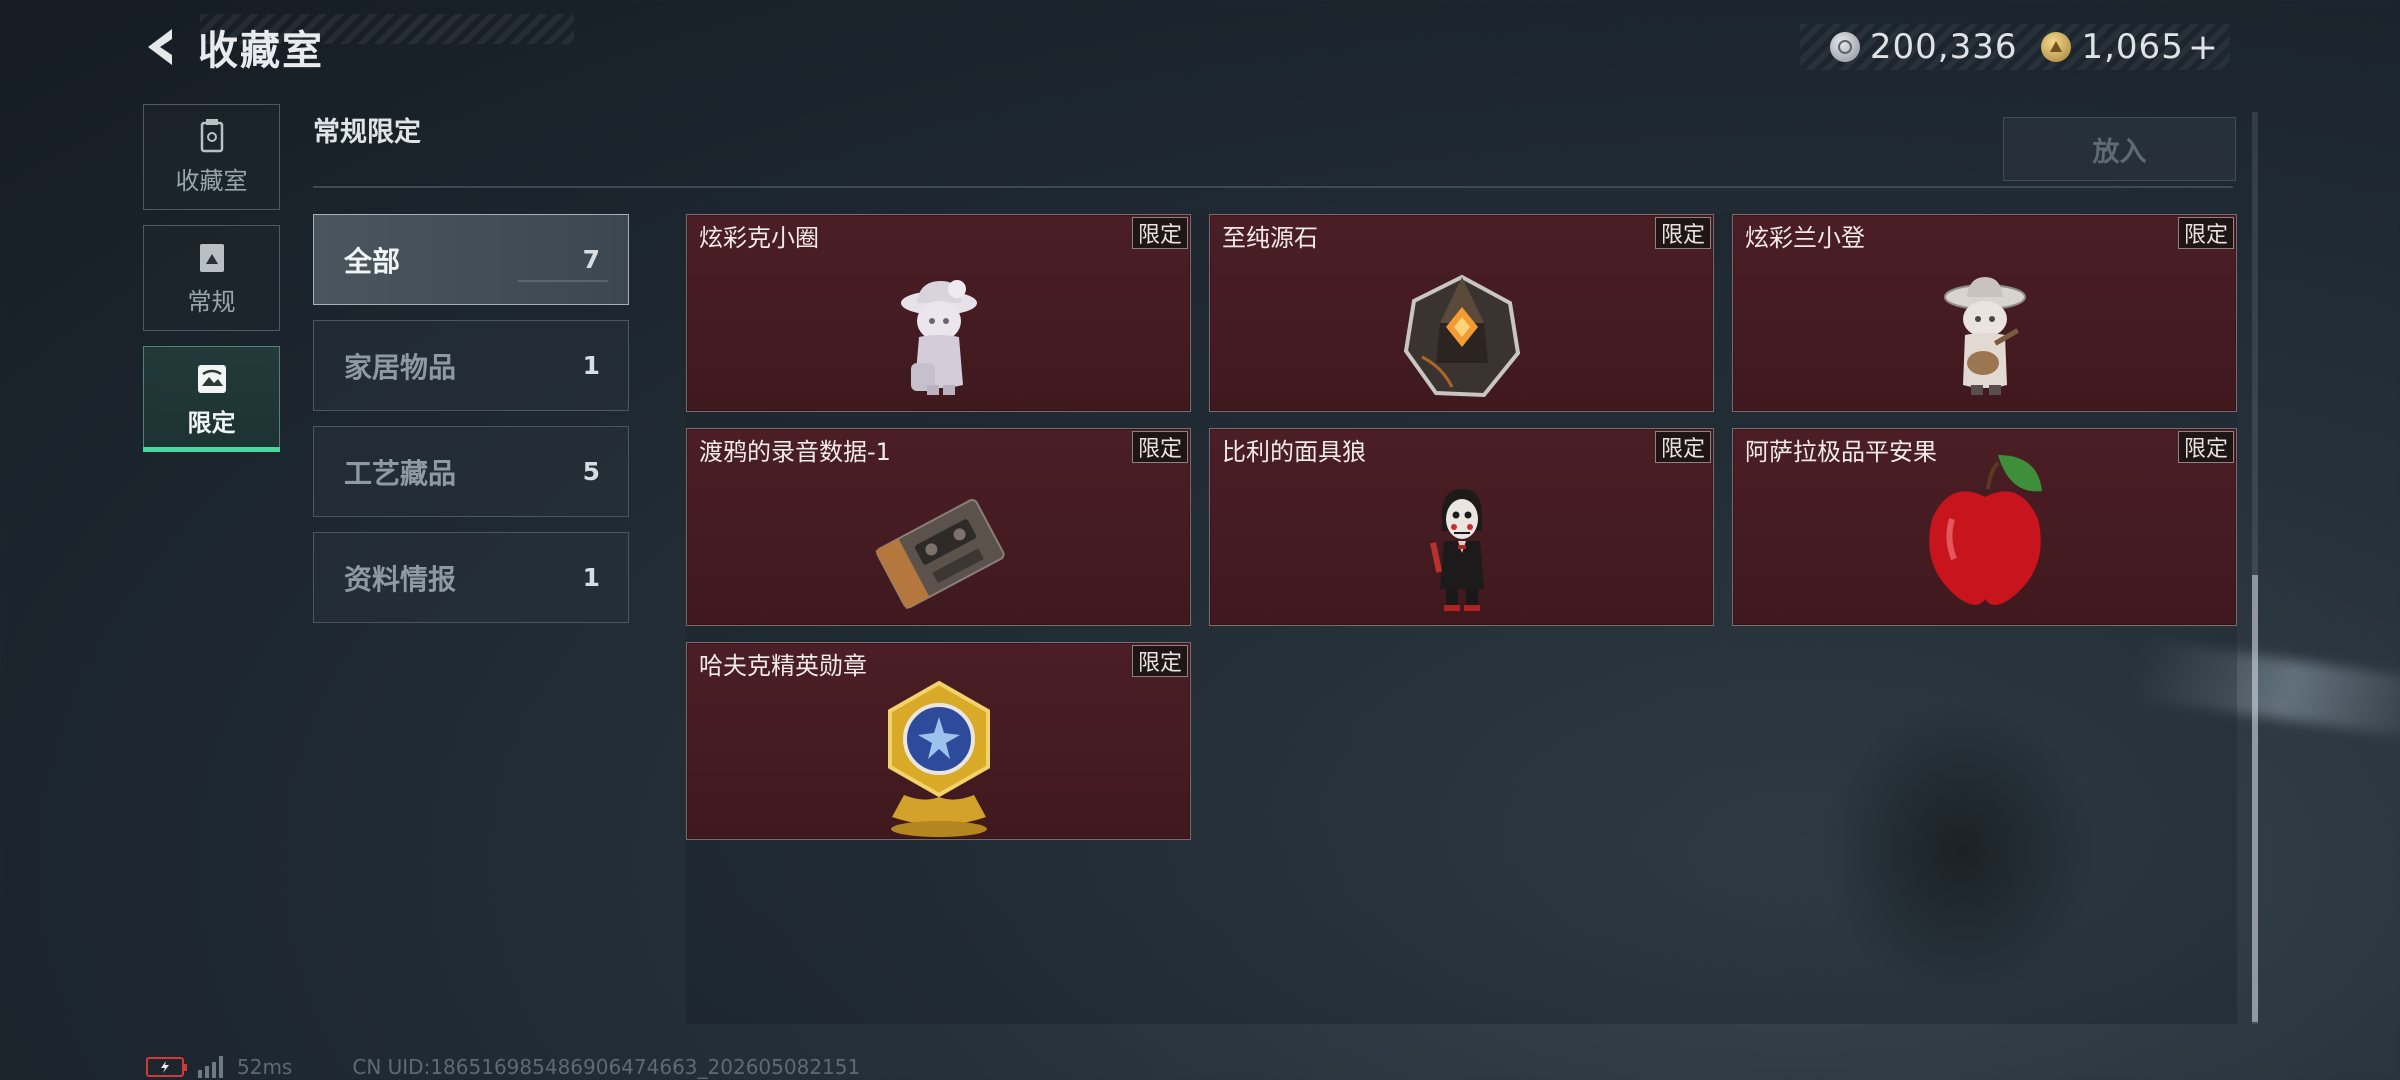  What do you see at coordinates (1985, 337) in the screenshot?
I see `figurine-guitar-icon` at bounding box center [1985, 337].